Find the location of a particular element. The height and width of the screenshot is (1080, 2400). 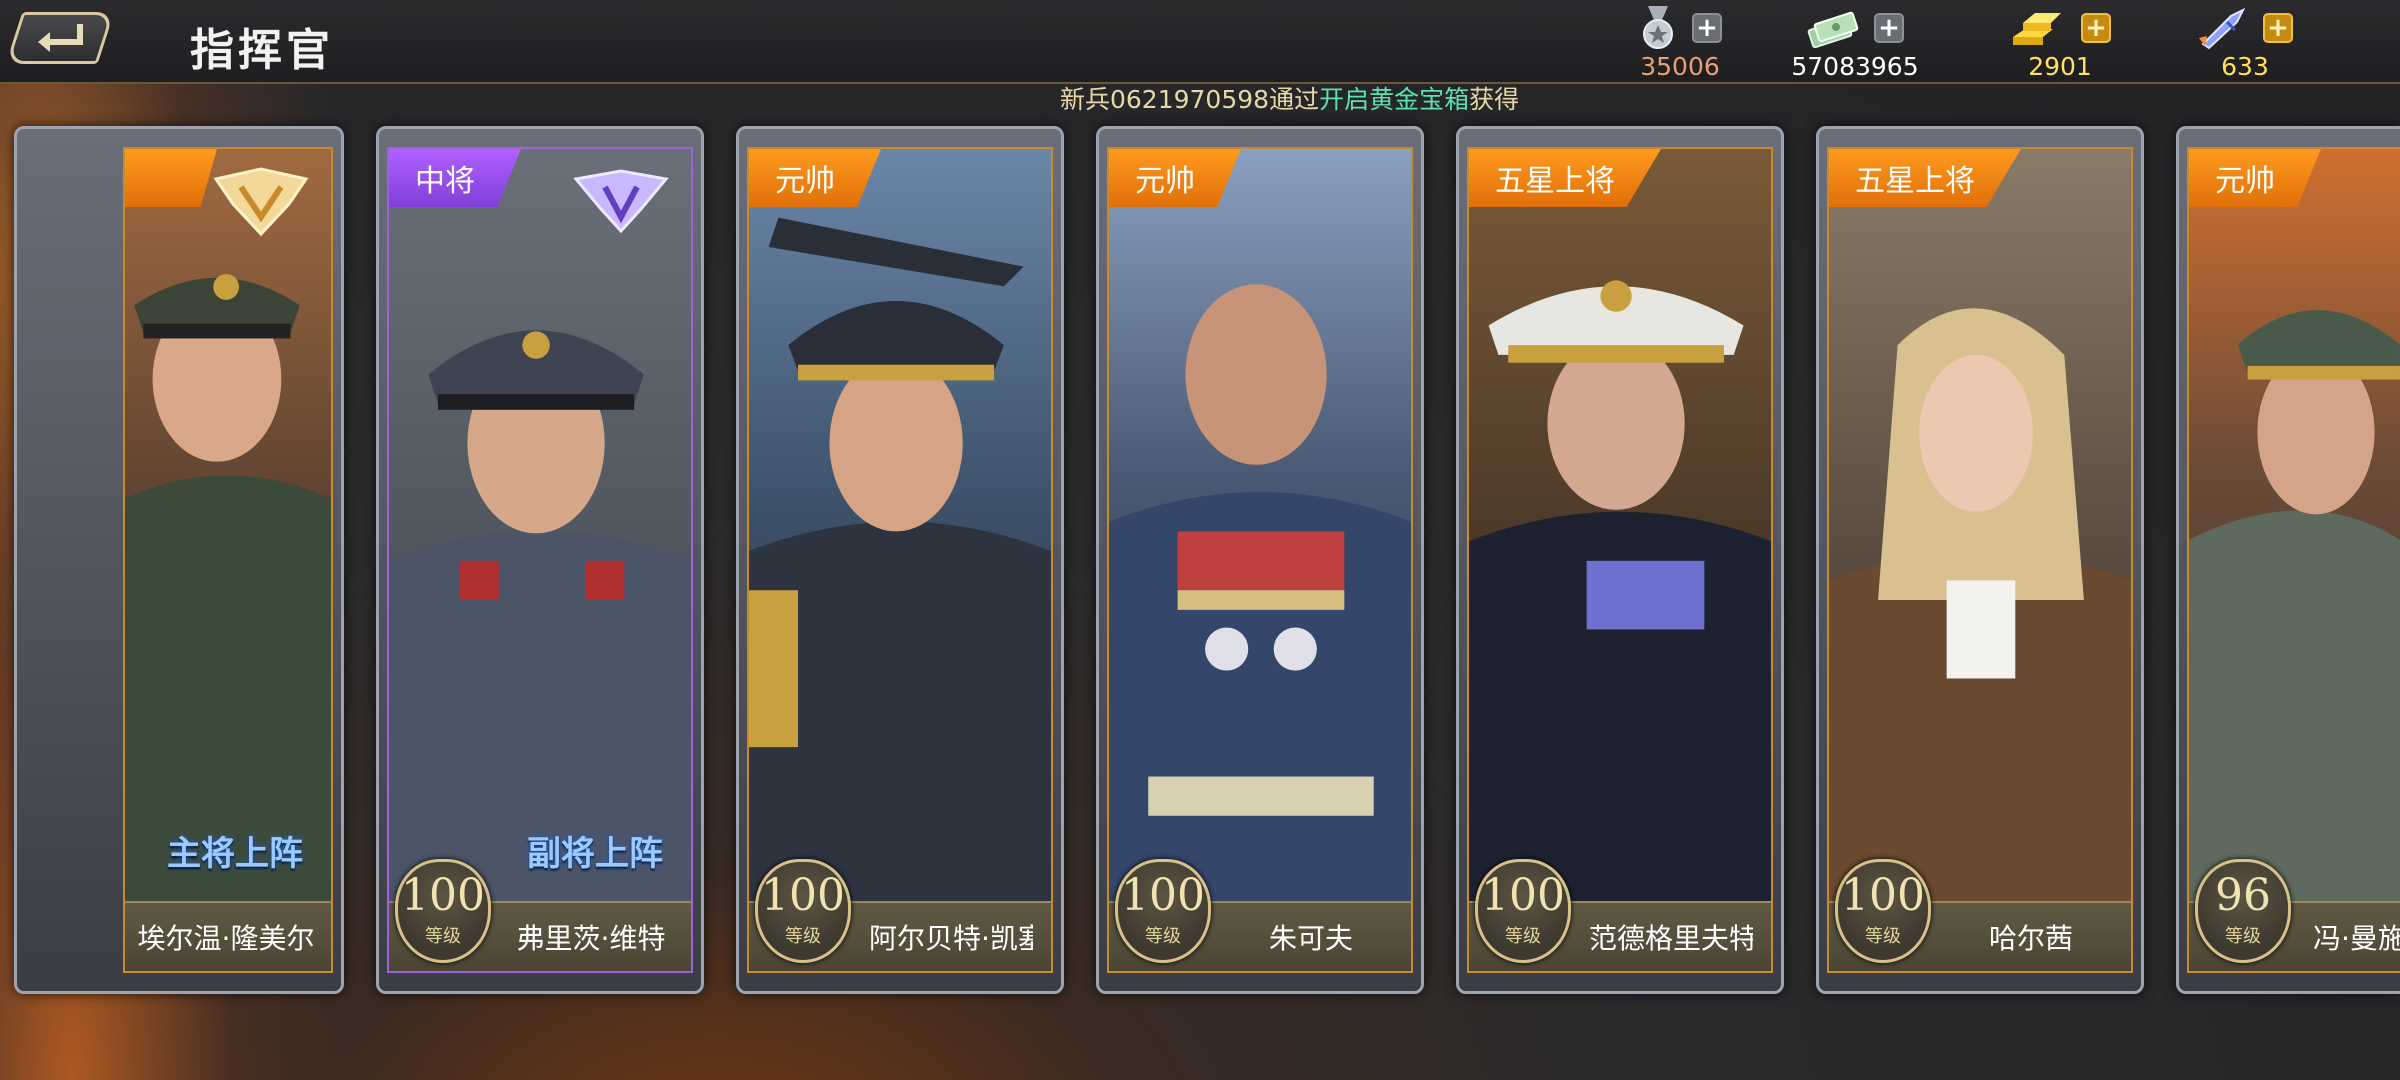

commander-name: 弗里茨·维特 is located at coordinates (591, 938).